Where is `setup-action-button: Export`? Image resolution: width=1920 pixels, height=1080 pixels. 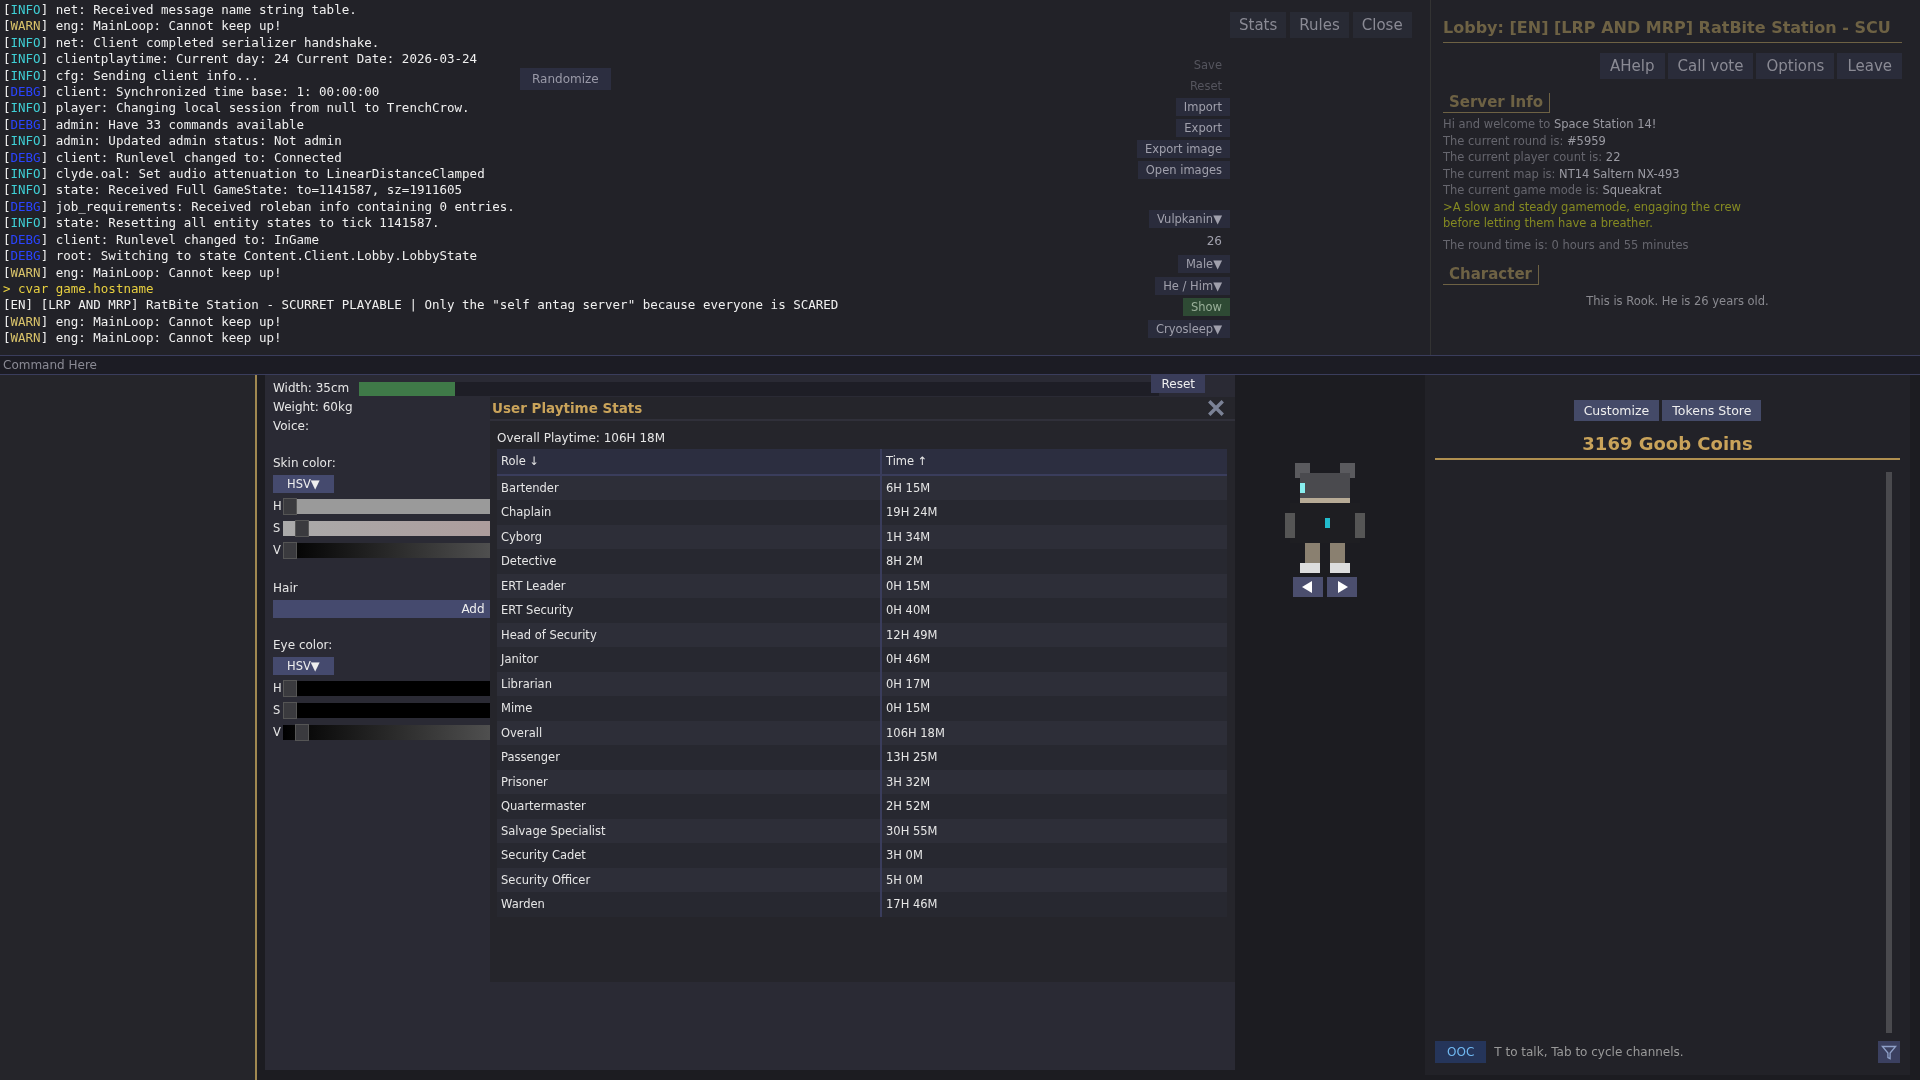 setup-action-button: Export is located at coordinates (1203, 128).